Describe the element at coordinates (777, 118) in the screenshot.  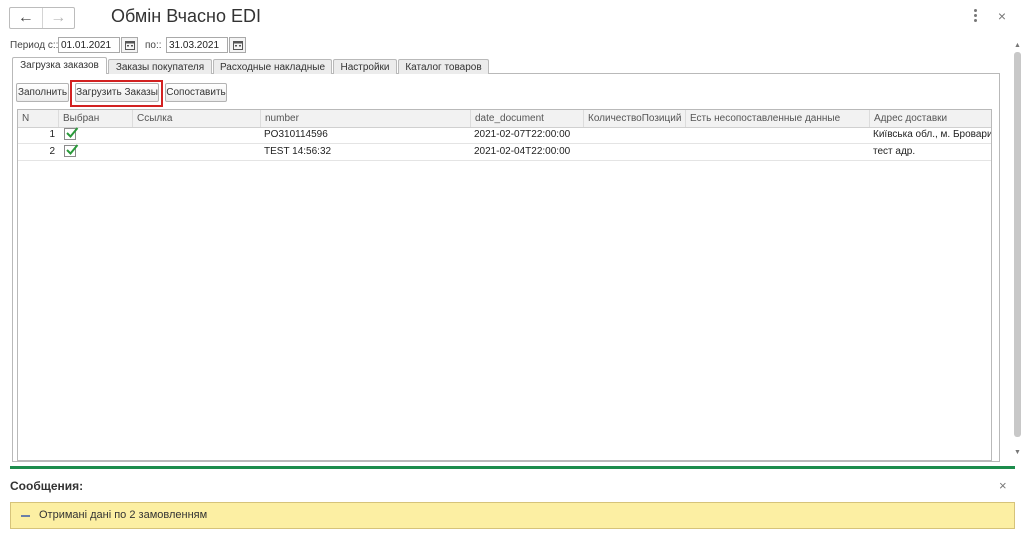
I see `column-header: Есть несопоставленные данные` at that location.